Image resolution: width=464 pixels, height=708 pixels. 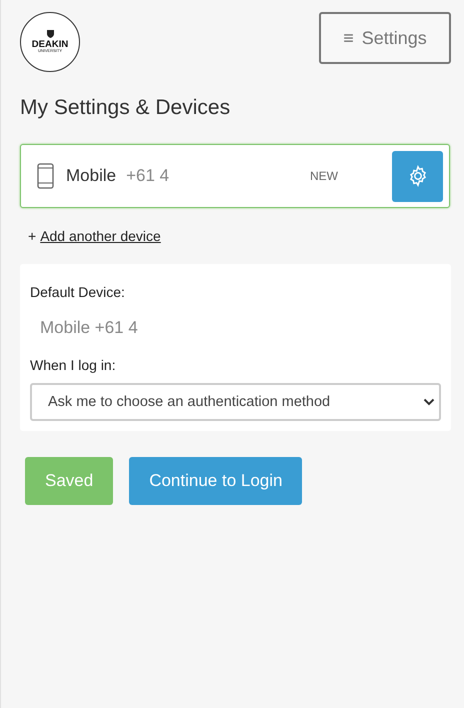 What do you see at coordinates (417, 176) in the screenshot?
I see `settings-button` at bounding box center [417, 176].